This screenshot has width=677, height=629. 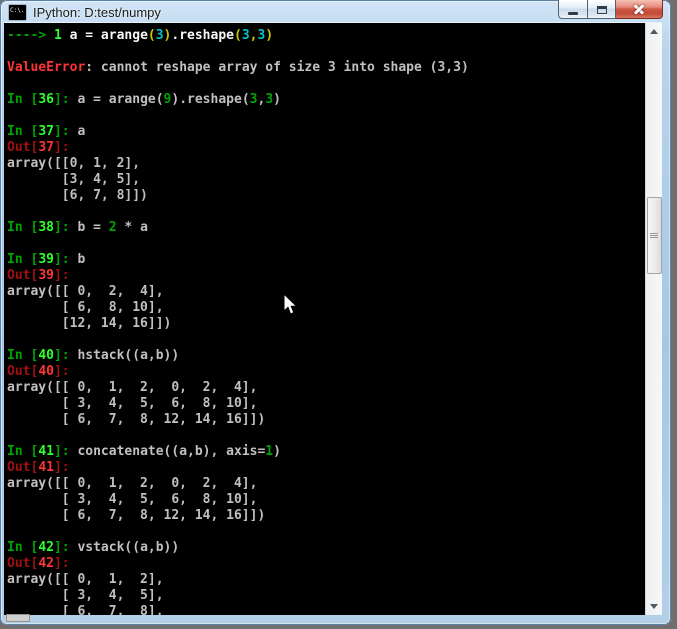 What do you see at coordinates (38, 371) in the screenshot?
I see `console-line: Out[40]:` at bounding box center [38, 371].